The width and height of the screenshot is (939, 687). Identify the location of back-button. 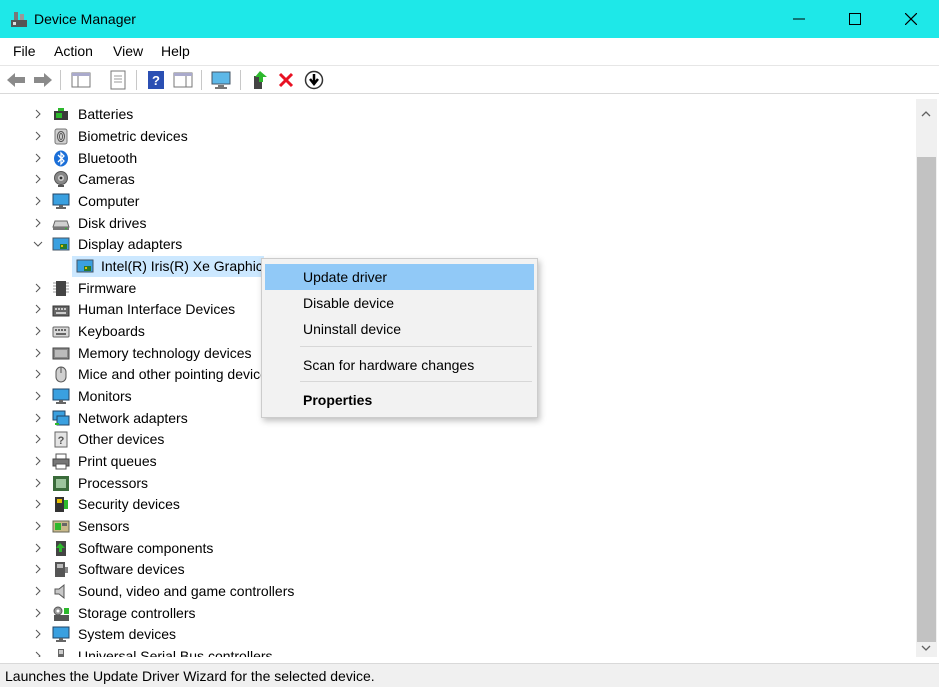
(16, 80).